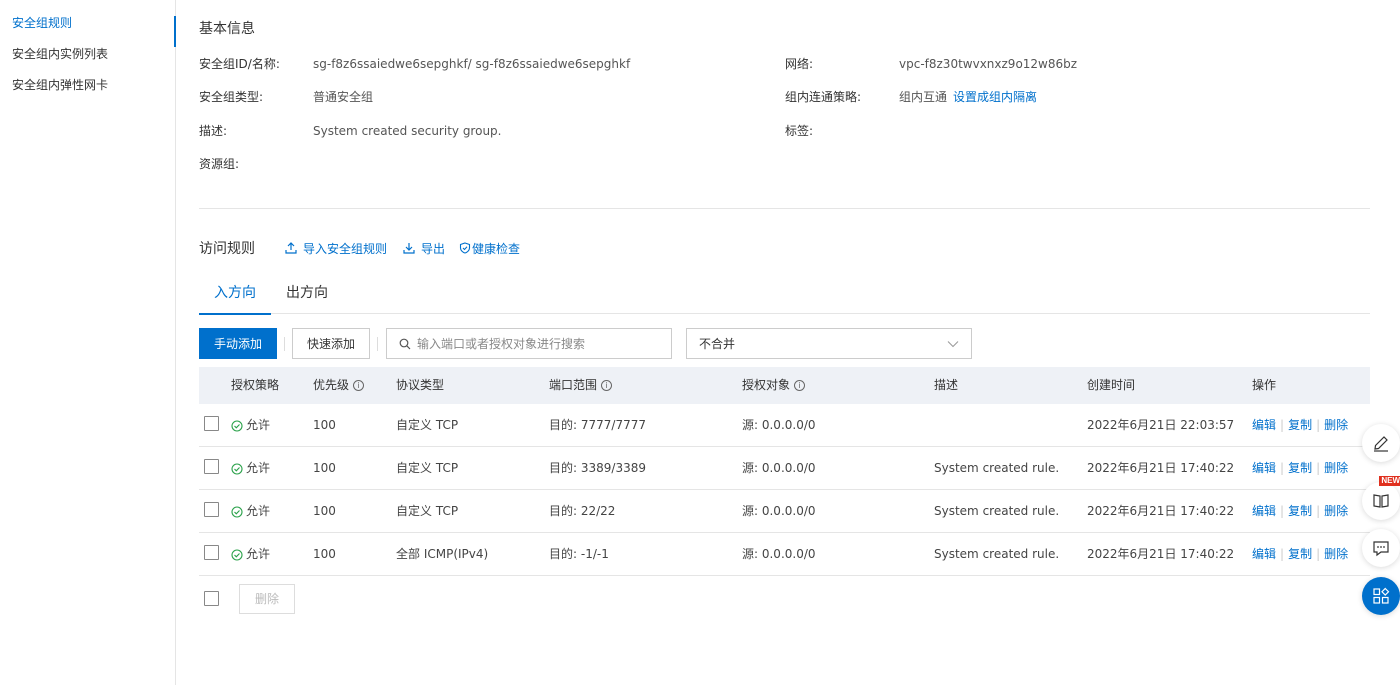 This screenshot has height=685, width=1400. What do you see at coordinates (235, 295) in the screenshot?
I see `tab-inbound: 入方向` at bounding box center [235, 295].